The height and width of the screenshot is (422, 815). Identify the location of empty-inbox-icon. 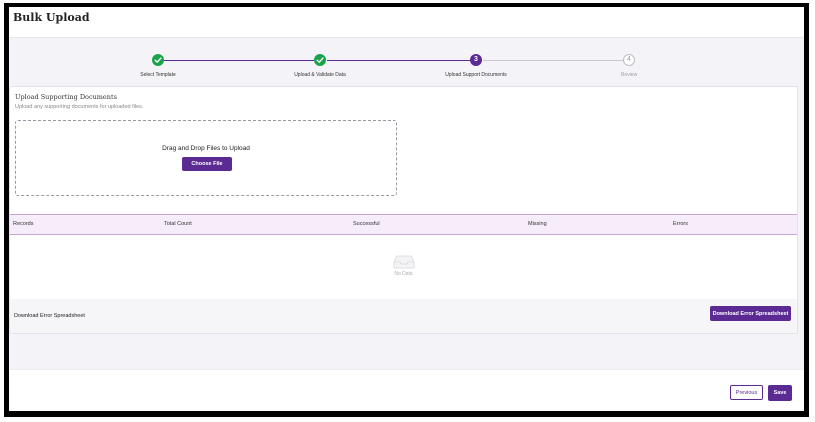
(403, 262).